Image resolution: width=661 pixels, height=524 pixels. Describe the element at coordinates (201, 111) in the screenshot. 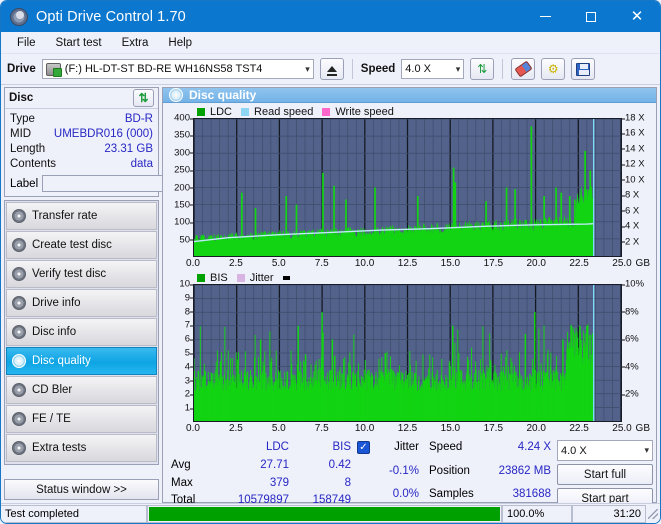

I see `legend-swatch-ldc` at that location.